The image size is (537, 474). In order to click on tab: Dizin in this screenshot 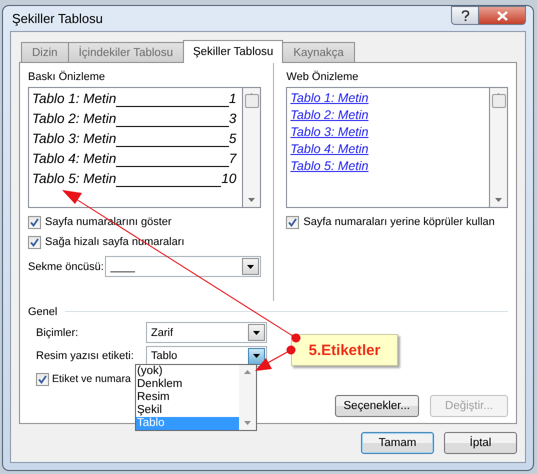, I will do `click(45, 52)`.